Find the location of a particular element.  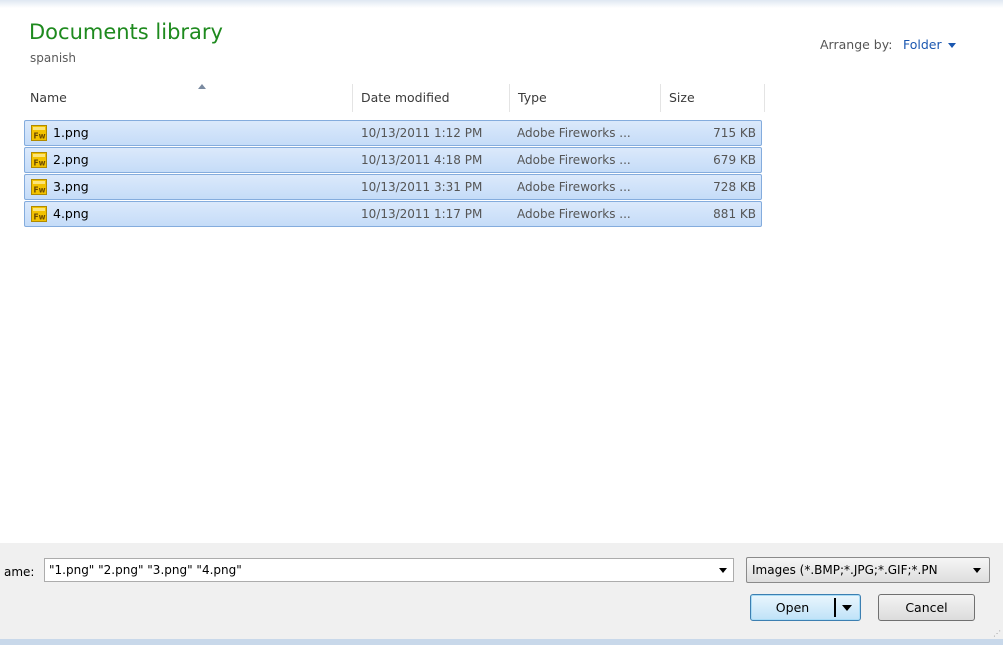

file-size: 881 KB is located at coordinates (734, 214).